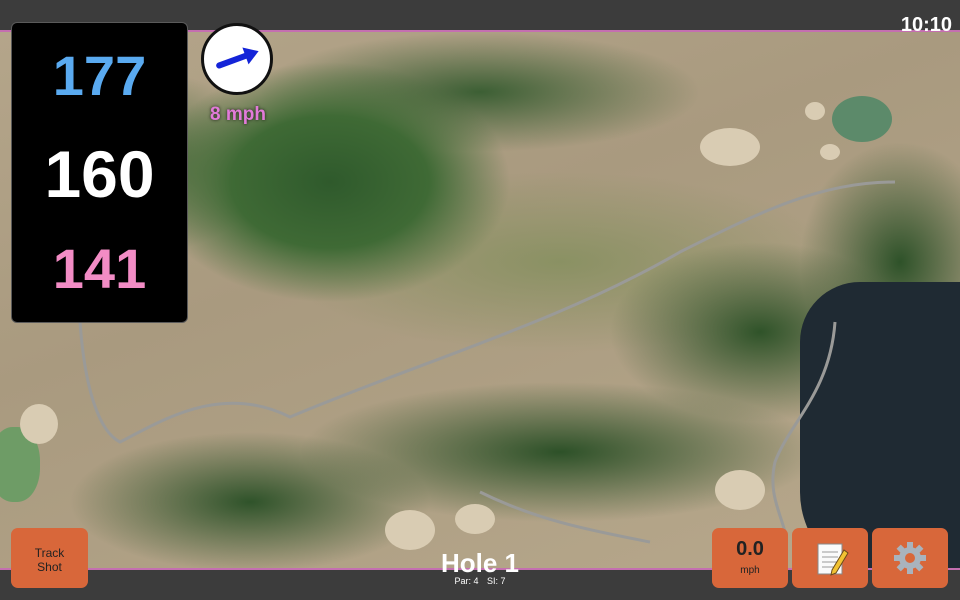 This screenshot has width=960, height=600. What do you see at coordinates (238, 114) in the screenshot?
I see `wind-speed-label: 8 mph` at bounding box center [238, 114].